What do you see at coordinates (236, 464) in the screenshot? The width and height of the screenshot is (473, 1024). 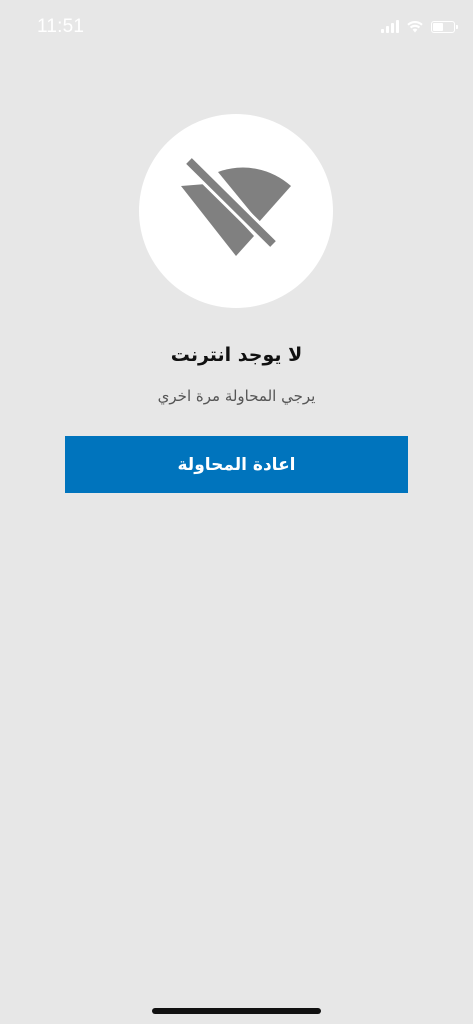 I see `retry-button: اعادة المحاولة` at bounding box center [236, 464].